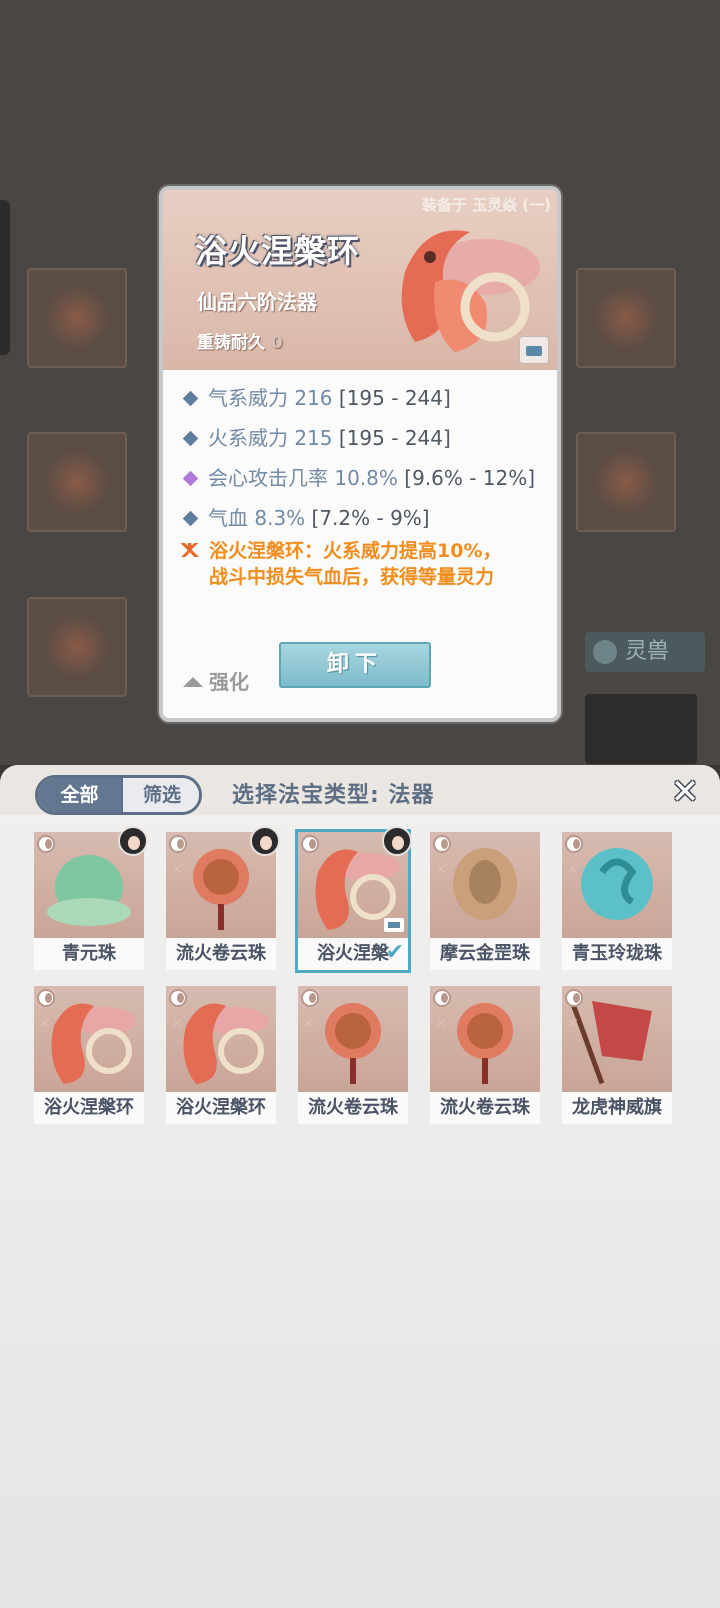 This screenshot has width=720, height=1608. What do you see at coordinates (190, 551) in the screenshot?
I see `flame-mark-icon: ⵅ` at bounding box center [190, 551].